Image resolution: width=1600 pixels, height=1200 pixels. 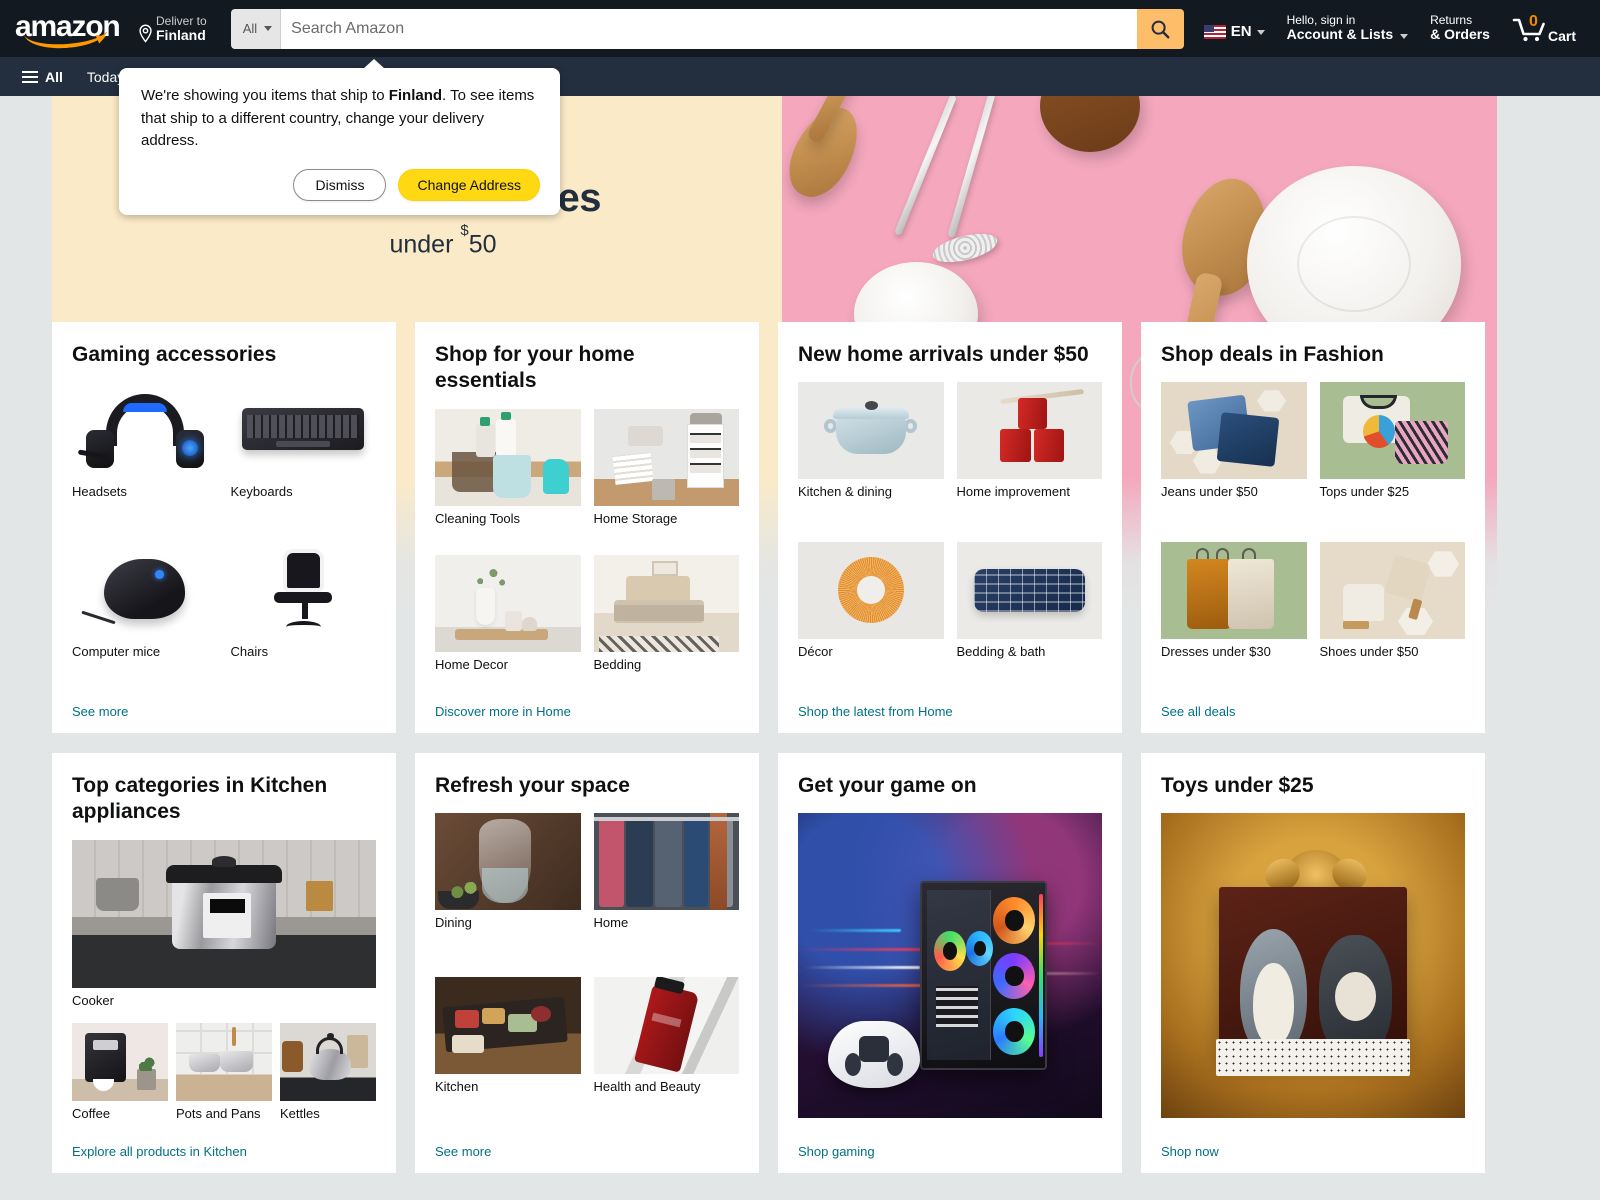 I want to click on quad-item-tops: Tops under $25, so click(x=1392, y=455).